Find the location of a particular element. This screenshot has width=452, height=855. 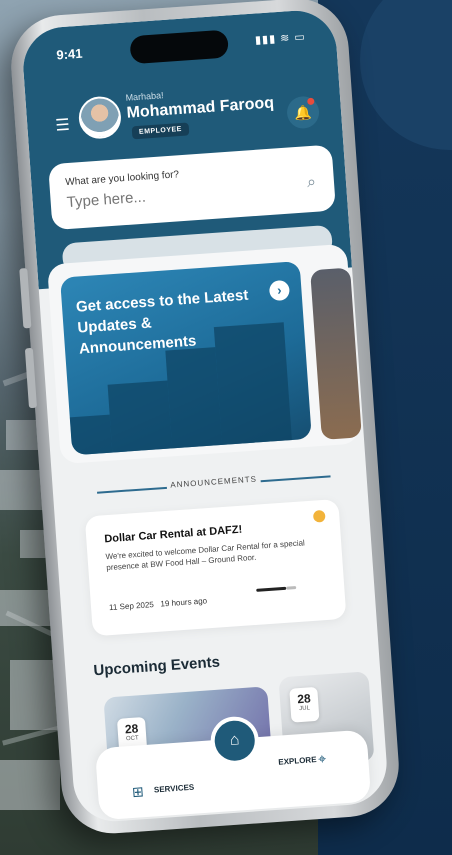

announcement-title: Dollar Car Rental at DAFZ! is located at coordinates (173, 534).